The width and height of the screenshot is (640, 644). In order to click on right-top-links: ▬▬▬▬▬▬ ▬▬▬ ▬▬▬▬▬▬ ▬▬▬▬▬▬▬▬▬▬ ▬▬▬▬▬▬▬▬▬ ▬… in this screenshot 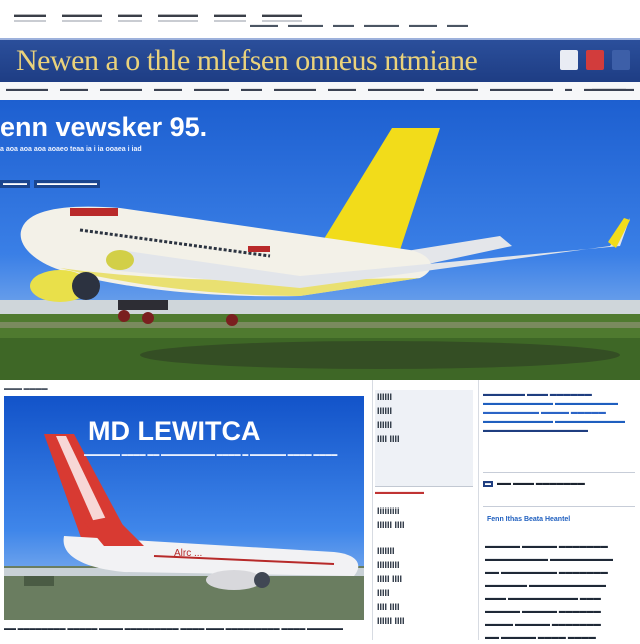, I will do `click(560, 412)`.